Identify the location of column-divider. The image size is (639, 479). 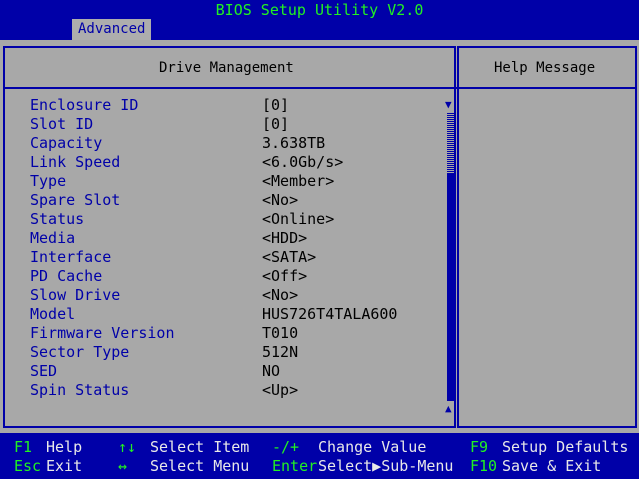
(458, 237).